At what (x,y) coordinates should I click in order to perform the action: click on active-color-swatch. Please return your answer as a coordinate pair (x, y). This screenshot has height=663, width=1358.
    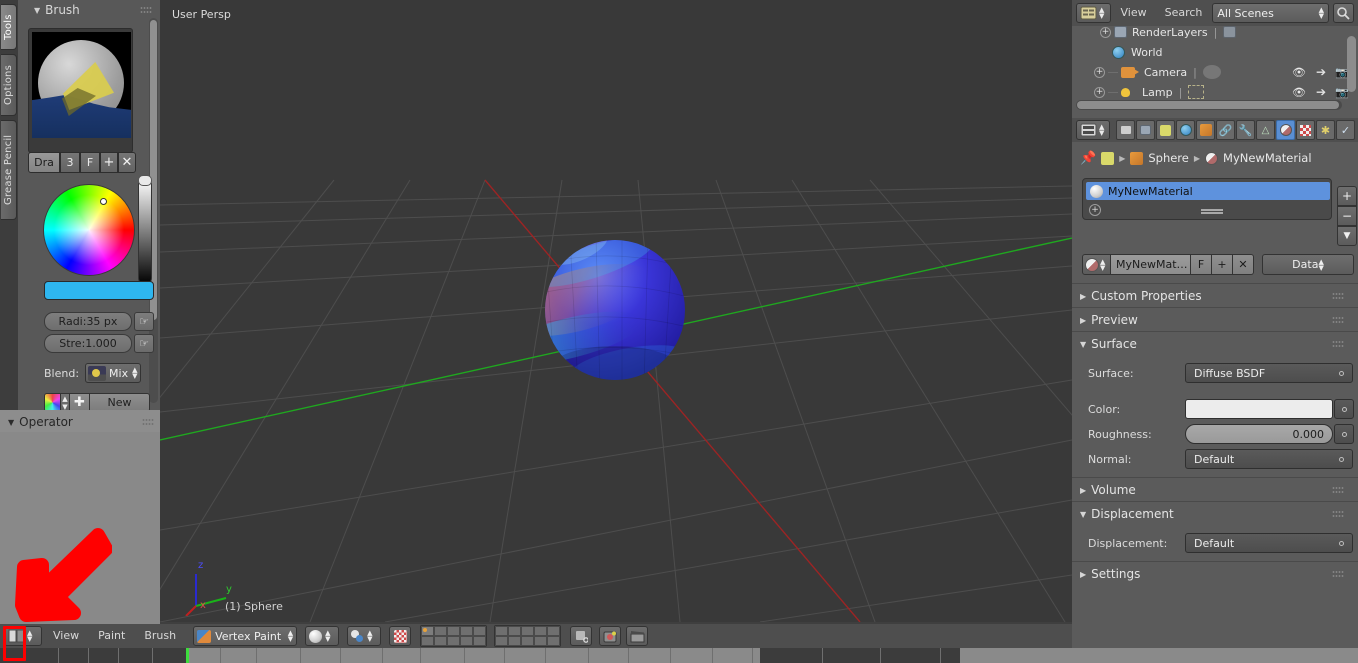
    Looking at the image, I should click on (99, 290).